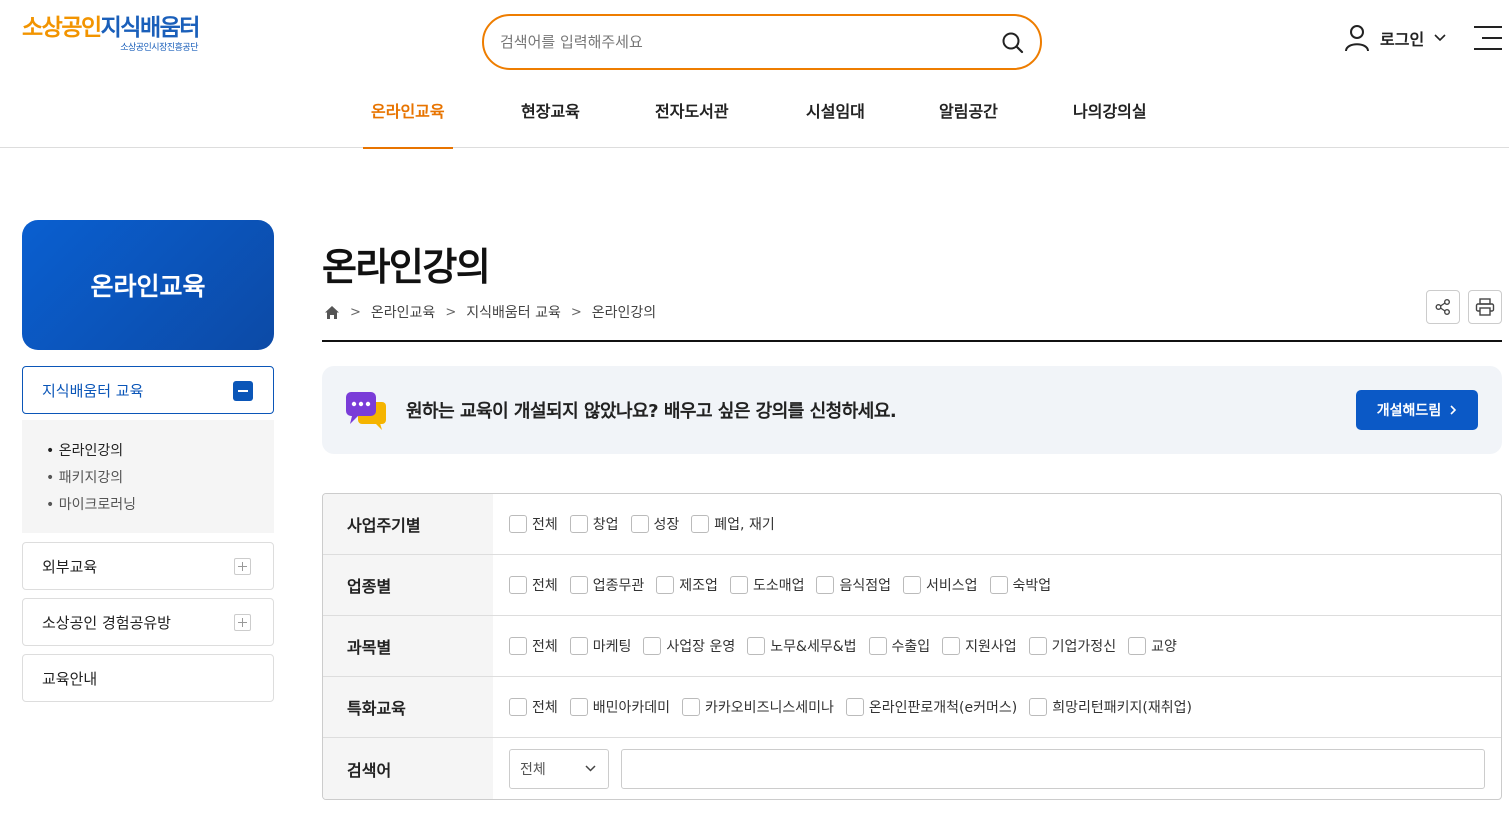 This screenshot has height=813, width=1509. What do you see at coordinates (408, 114) in the screenshot?
I see `gnb-online-education: 온라인교육` at bounding box center [408, 114].